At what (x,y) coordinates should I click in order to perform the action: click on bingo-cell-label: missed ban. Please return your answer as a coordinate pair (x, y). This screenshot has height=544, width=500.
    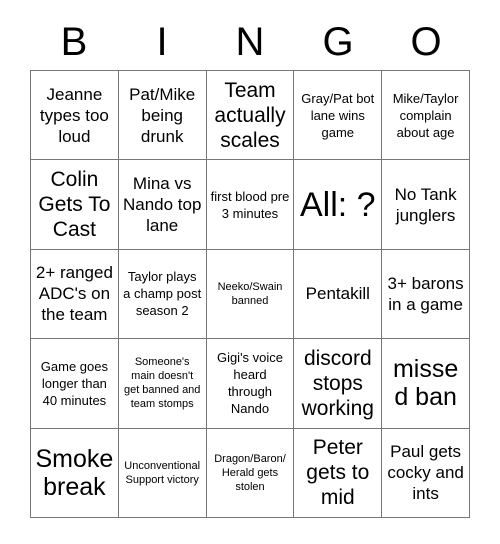
    Looking at the image, I should click on (425, 383).